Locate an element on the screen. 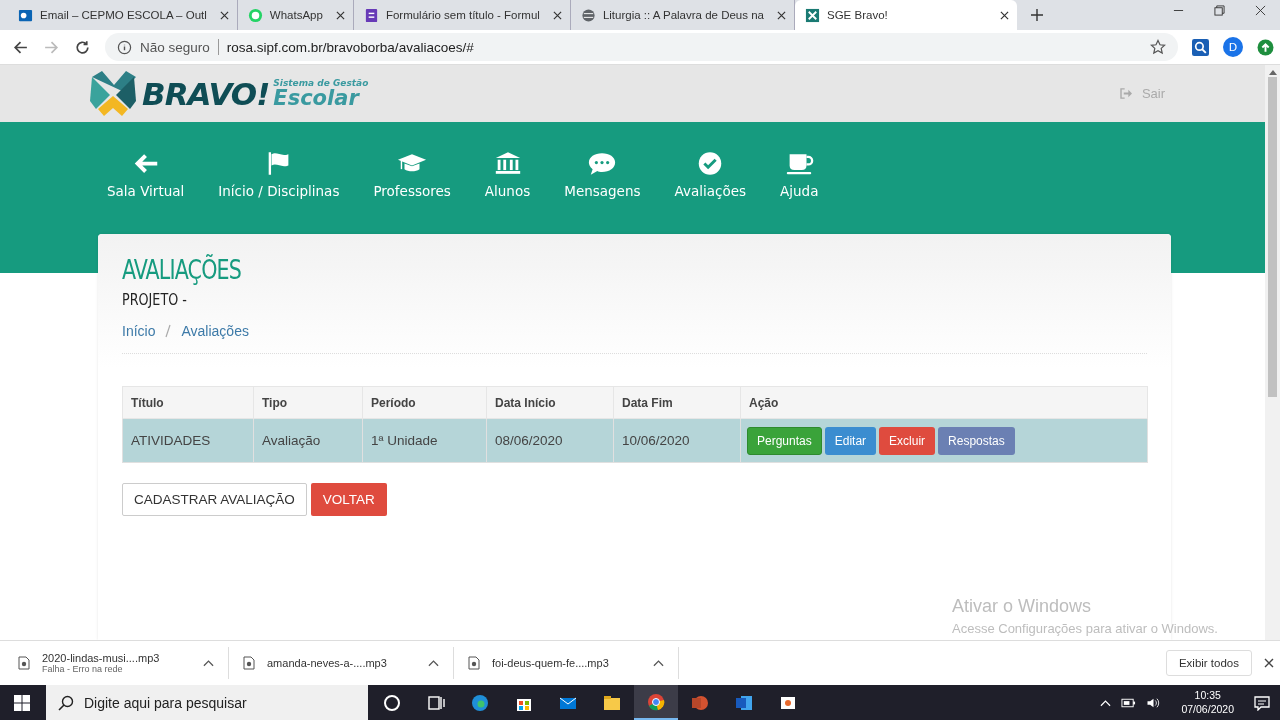  star-icon is located at coordinates (1158, 47).